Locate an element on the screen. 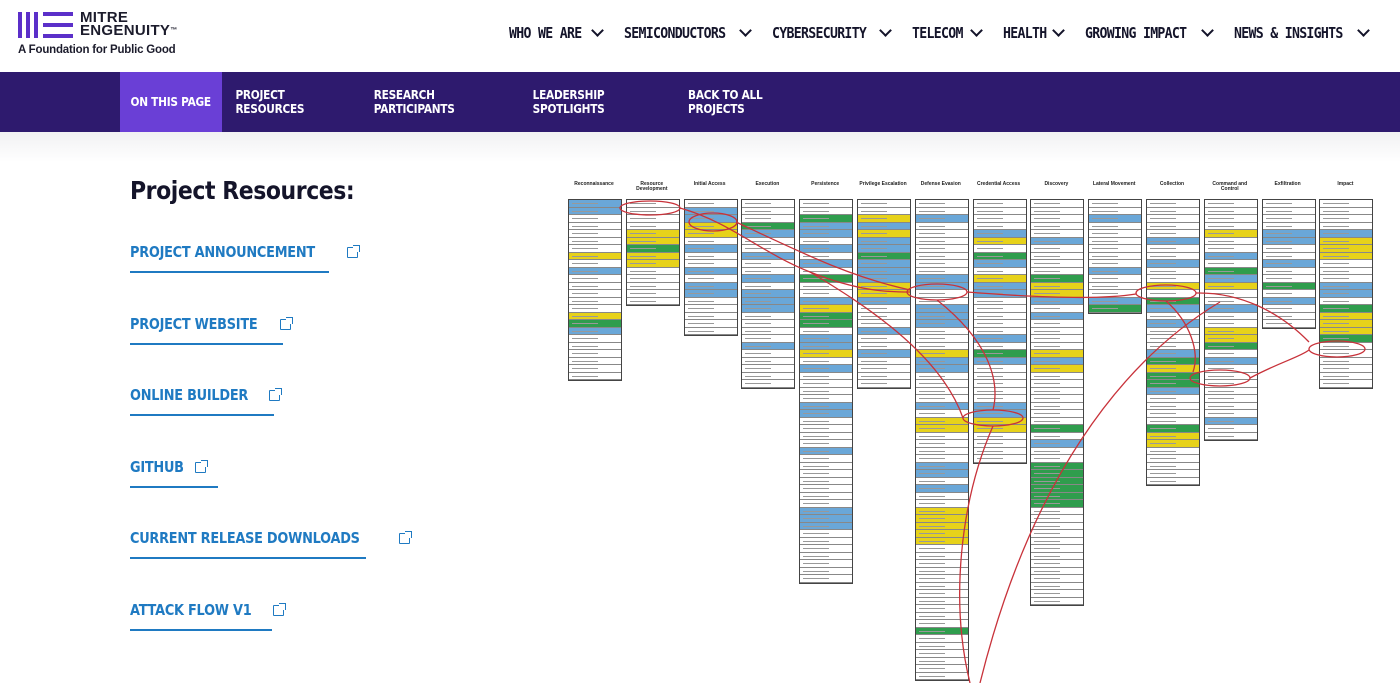  section-band is located at coordinates (700, 147).